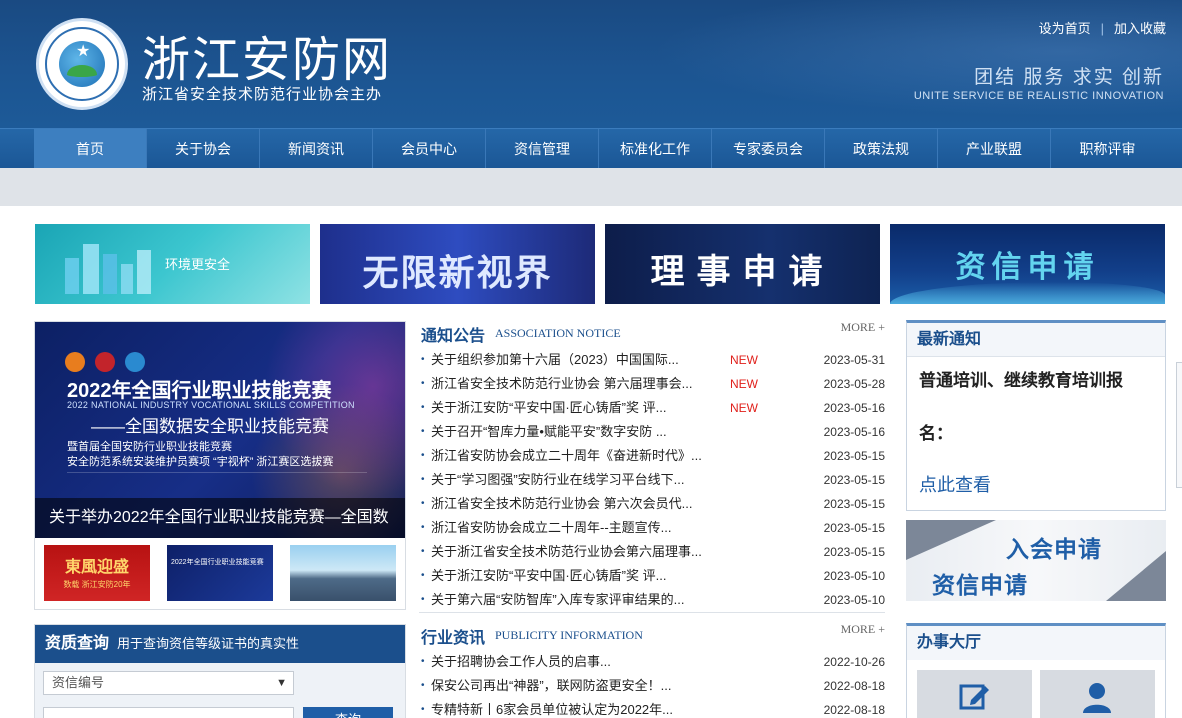 Image resolution: width=1182 pixels, height=718 pixels. What do you see at coordinates (558, 333) in the screenshot?
I see `section-title-en: ASSOCIATION NOTICE` at bounding box center [558, 333].